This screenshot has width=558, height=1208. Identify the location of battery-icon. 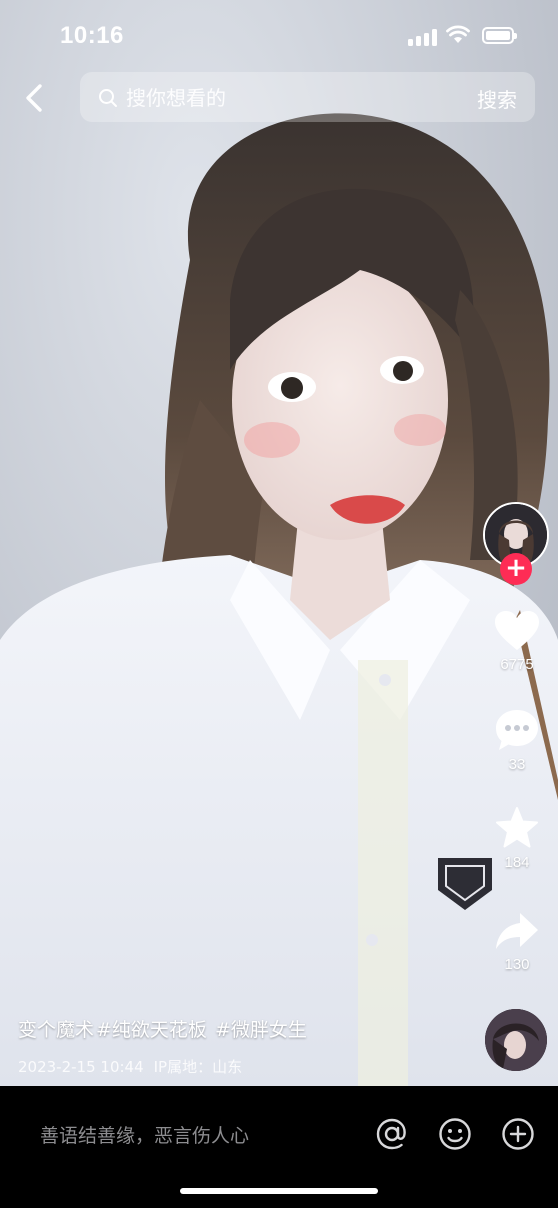
(499, 35).